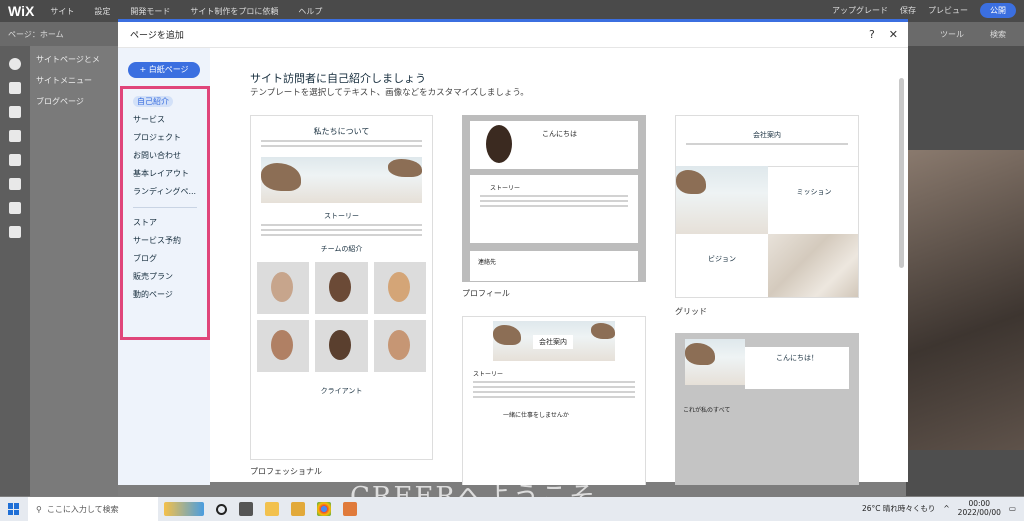 The width and height of the screenshot is (1024, 521). I want to click on upgrade-link: アップグレード, so click(860, 10).